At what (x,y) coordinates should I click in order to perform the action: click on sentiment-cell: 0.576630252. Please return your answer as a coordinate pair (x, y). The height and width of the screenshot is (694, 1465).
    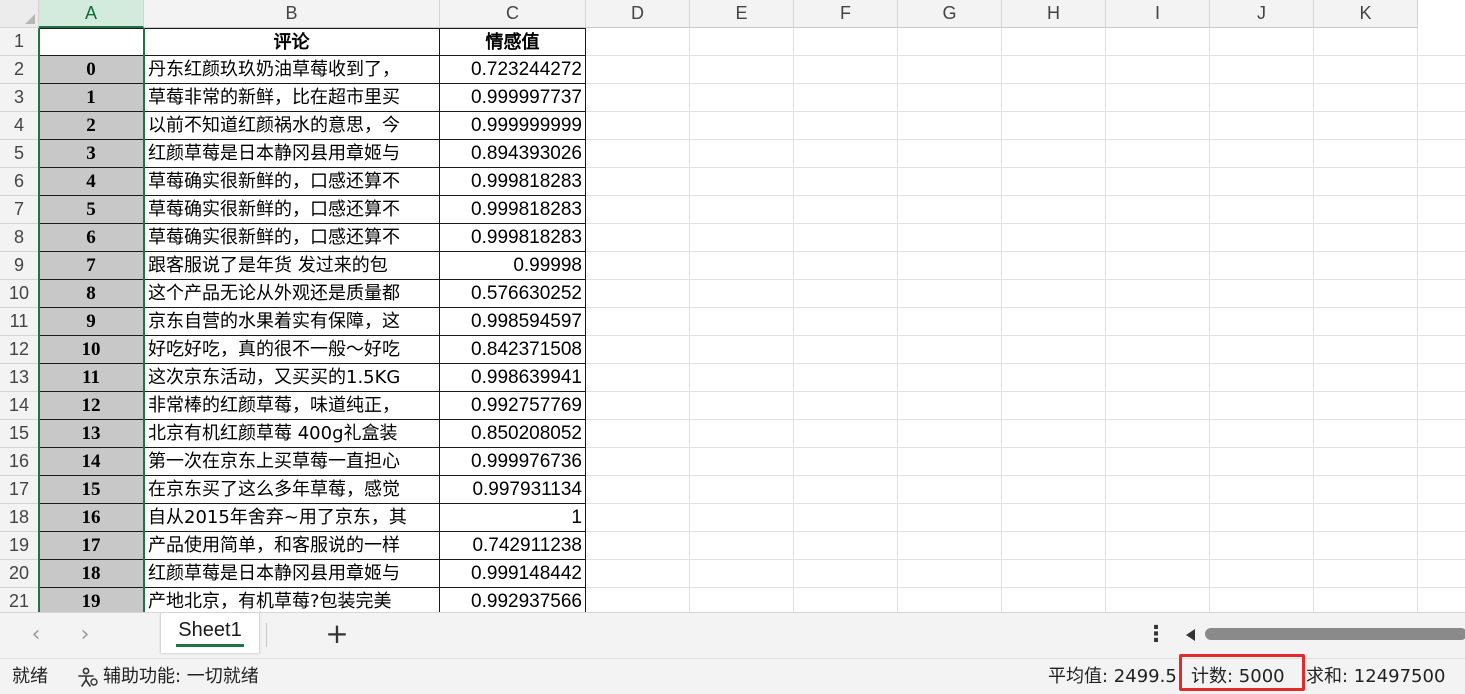
    Looking at the image, I should click on (513, 294).